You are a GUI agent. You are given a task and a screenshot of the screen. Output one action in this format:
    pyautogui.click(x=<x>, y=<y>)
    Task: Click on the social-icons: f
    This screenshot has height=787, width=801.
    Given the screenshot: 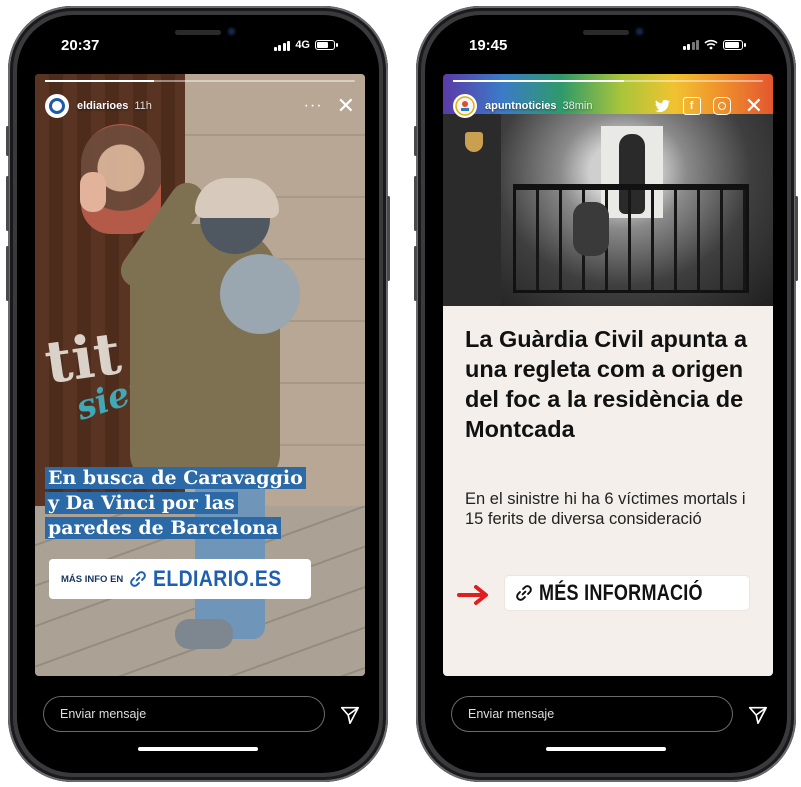 What is the action you would take?
    pyautogui.click(x=692, y=106)
    